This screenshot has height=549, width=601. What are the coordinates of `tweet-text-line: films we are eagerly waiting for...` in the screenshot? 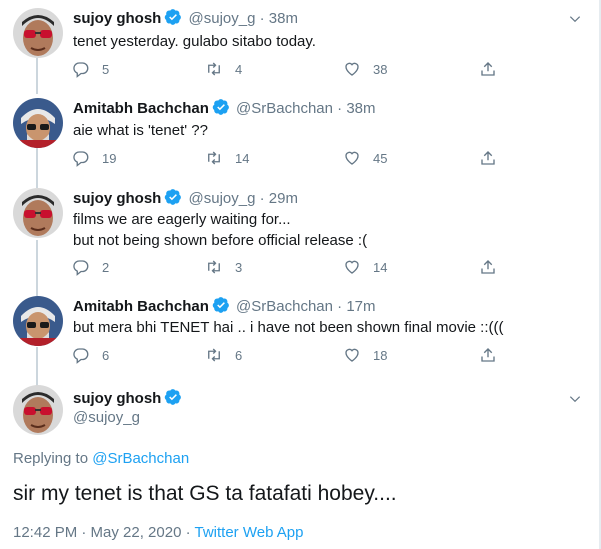 It's located at (182, 219).